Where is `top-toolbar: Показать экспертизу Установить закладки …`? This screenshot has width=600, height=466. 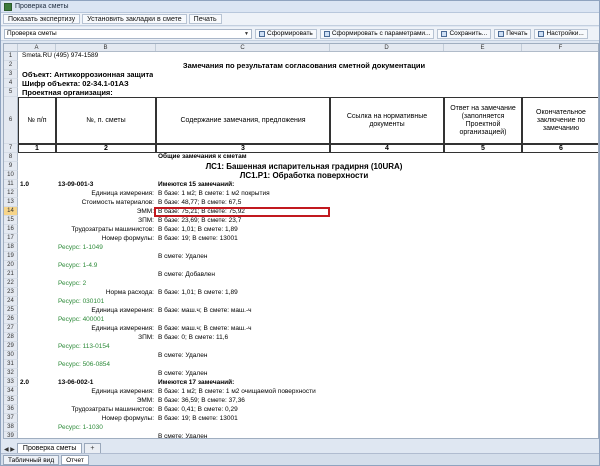
top-toolbar: Показать экспертизу Установить закладки … is located at coordinates (300, 19).